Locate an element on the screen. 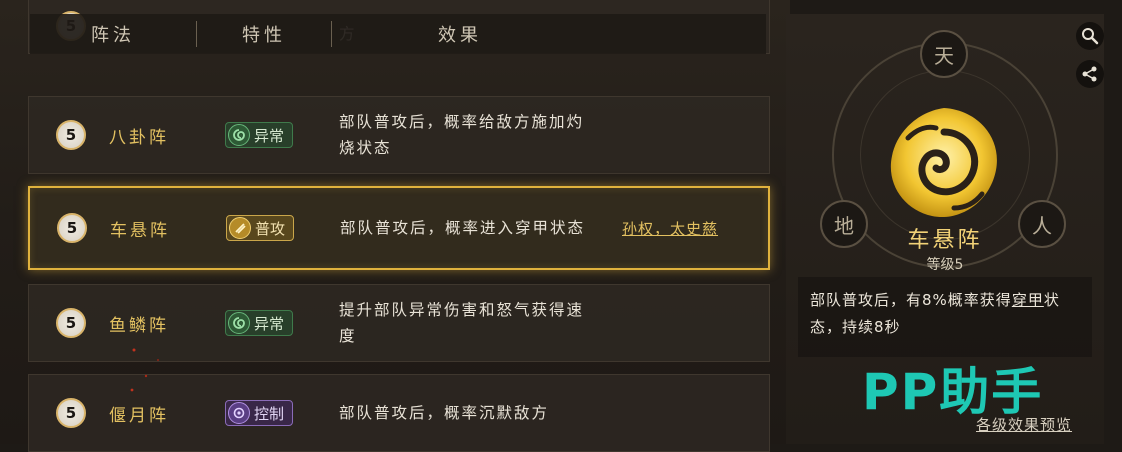 The height and width of the screenshot is (452, 1122). recommended-generals-link: 孙权，太史慈 is located at coordinates (670, 228).